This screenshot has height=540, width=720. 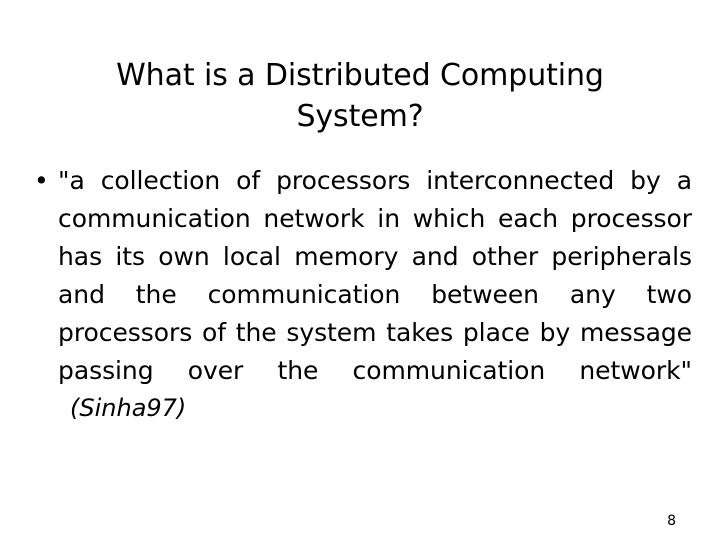 What do you see at coordinates (360, 96) in the screenshot?
I see `page-title: What is a Distributed Computing System?` at bounding box center [360, 96].